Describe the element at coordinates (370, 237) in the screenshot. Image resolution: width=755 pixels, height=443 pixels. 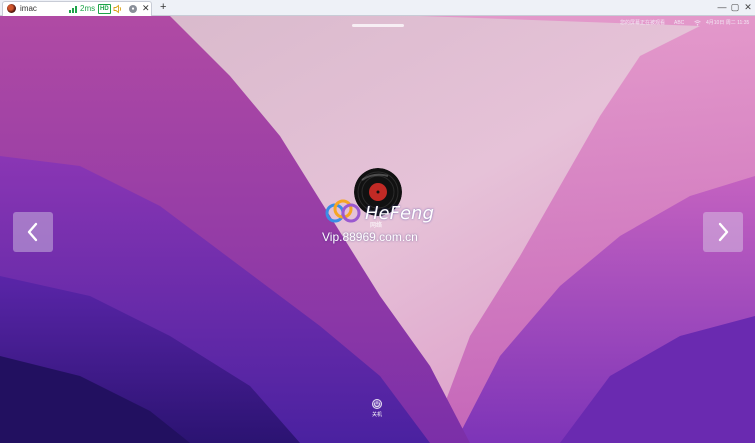
I see `watermark-url: Vip.88969.com.cn` at that location.